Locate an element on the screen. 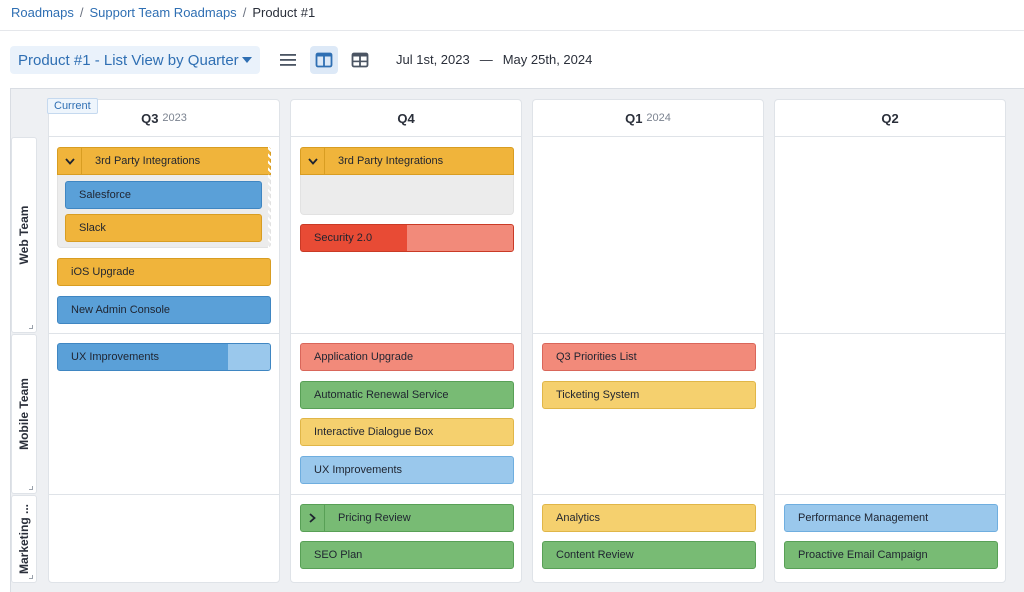 Image resolution: width=1024 pixels, height=592 pixels. column-header: Q4 is located at coordinates (406, 118).